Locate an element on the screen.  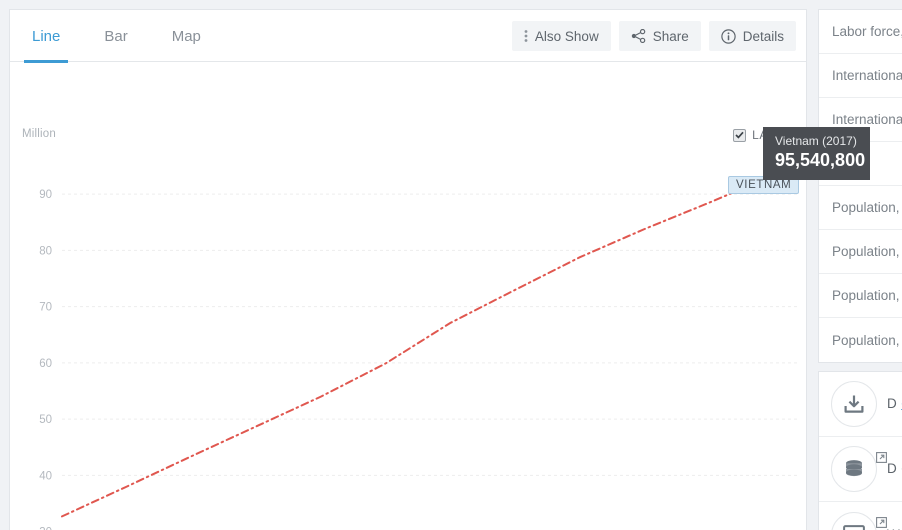
database-action-text: D C is located at coordinates (894, 469).